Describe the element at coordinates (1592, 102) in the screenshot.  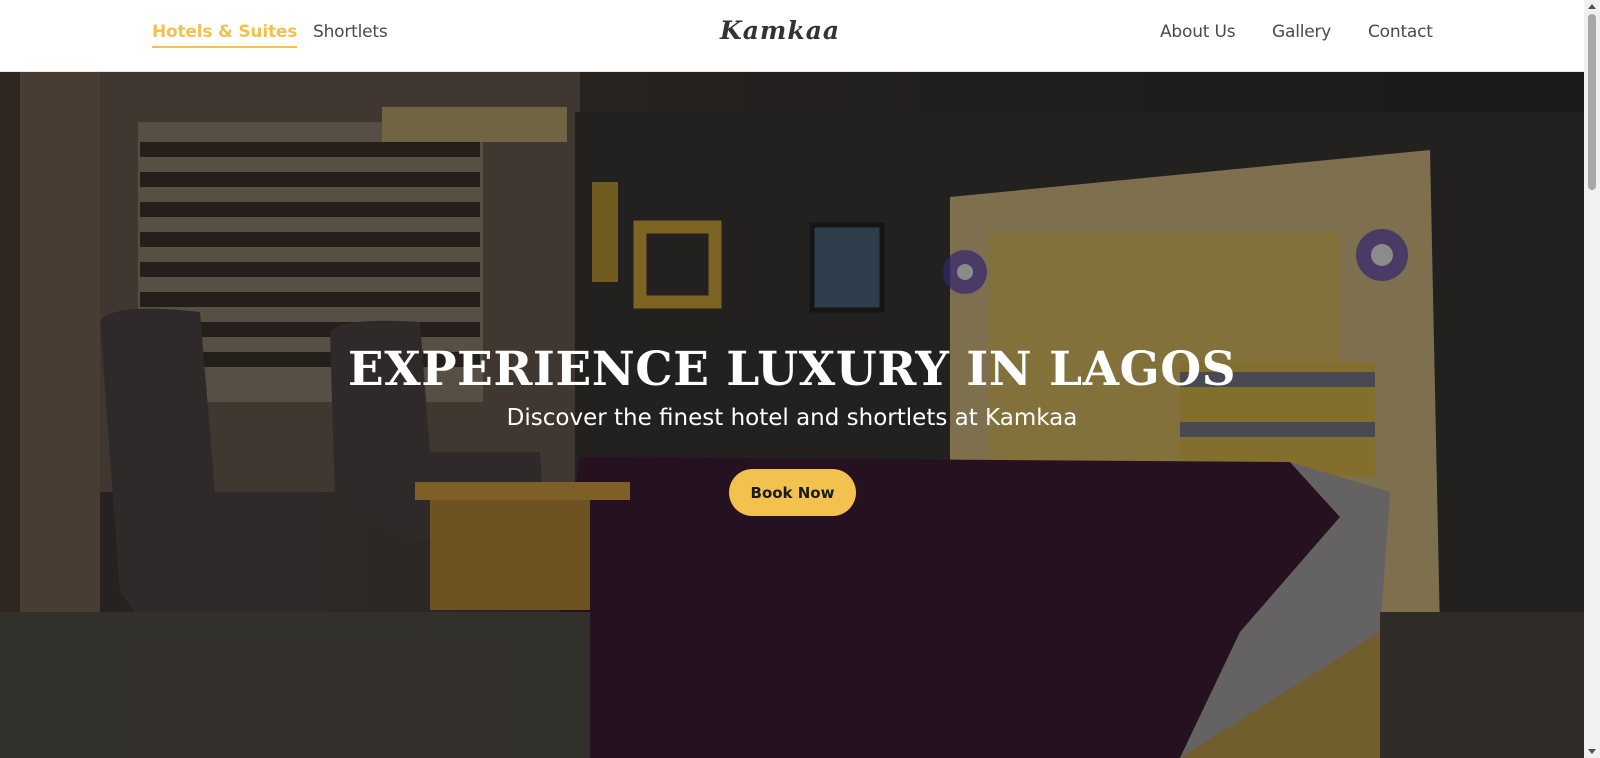
I see `scroll-thumb` at that location.